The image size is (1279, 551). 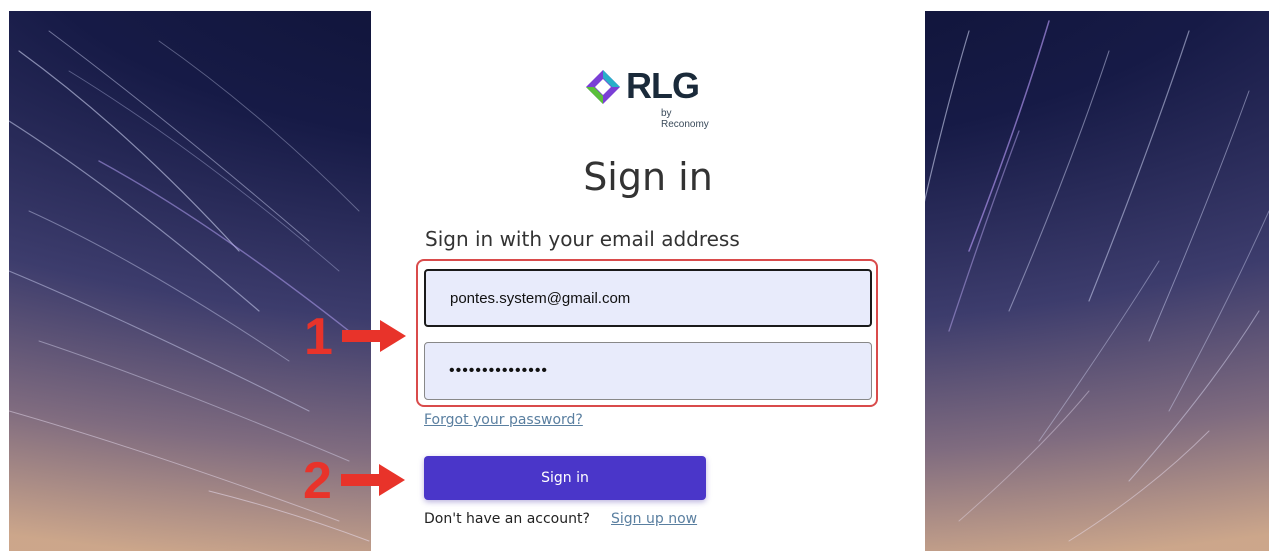 I want to click on logo-wordmark: RLG, so click(x=663, y=85).